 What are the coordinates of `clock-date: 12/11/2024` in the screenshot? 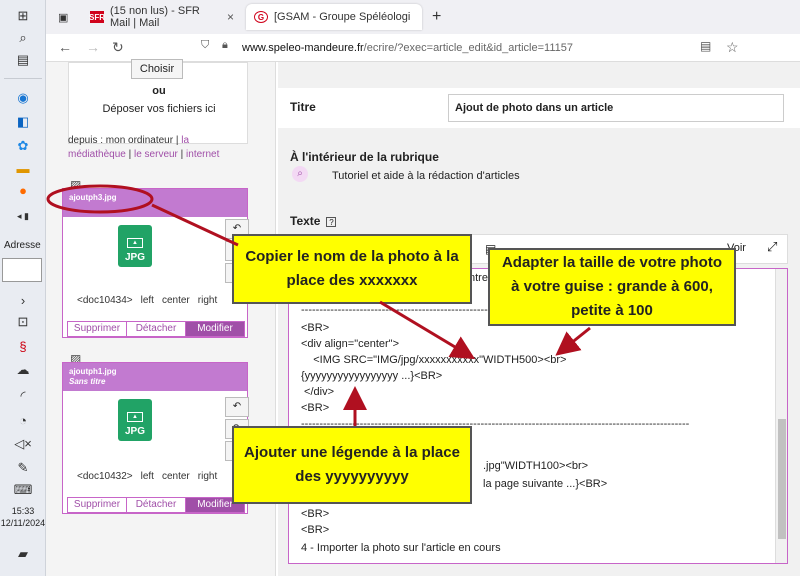 It's located at (23, 523).